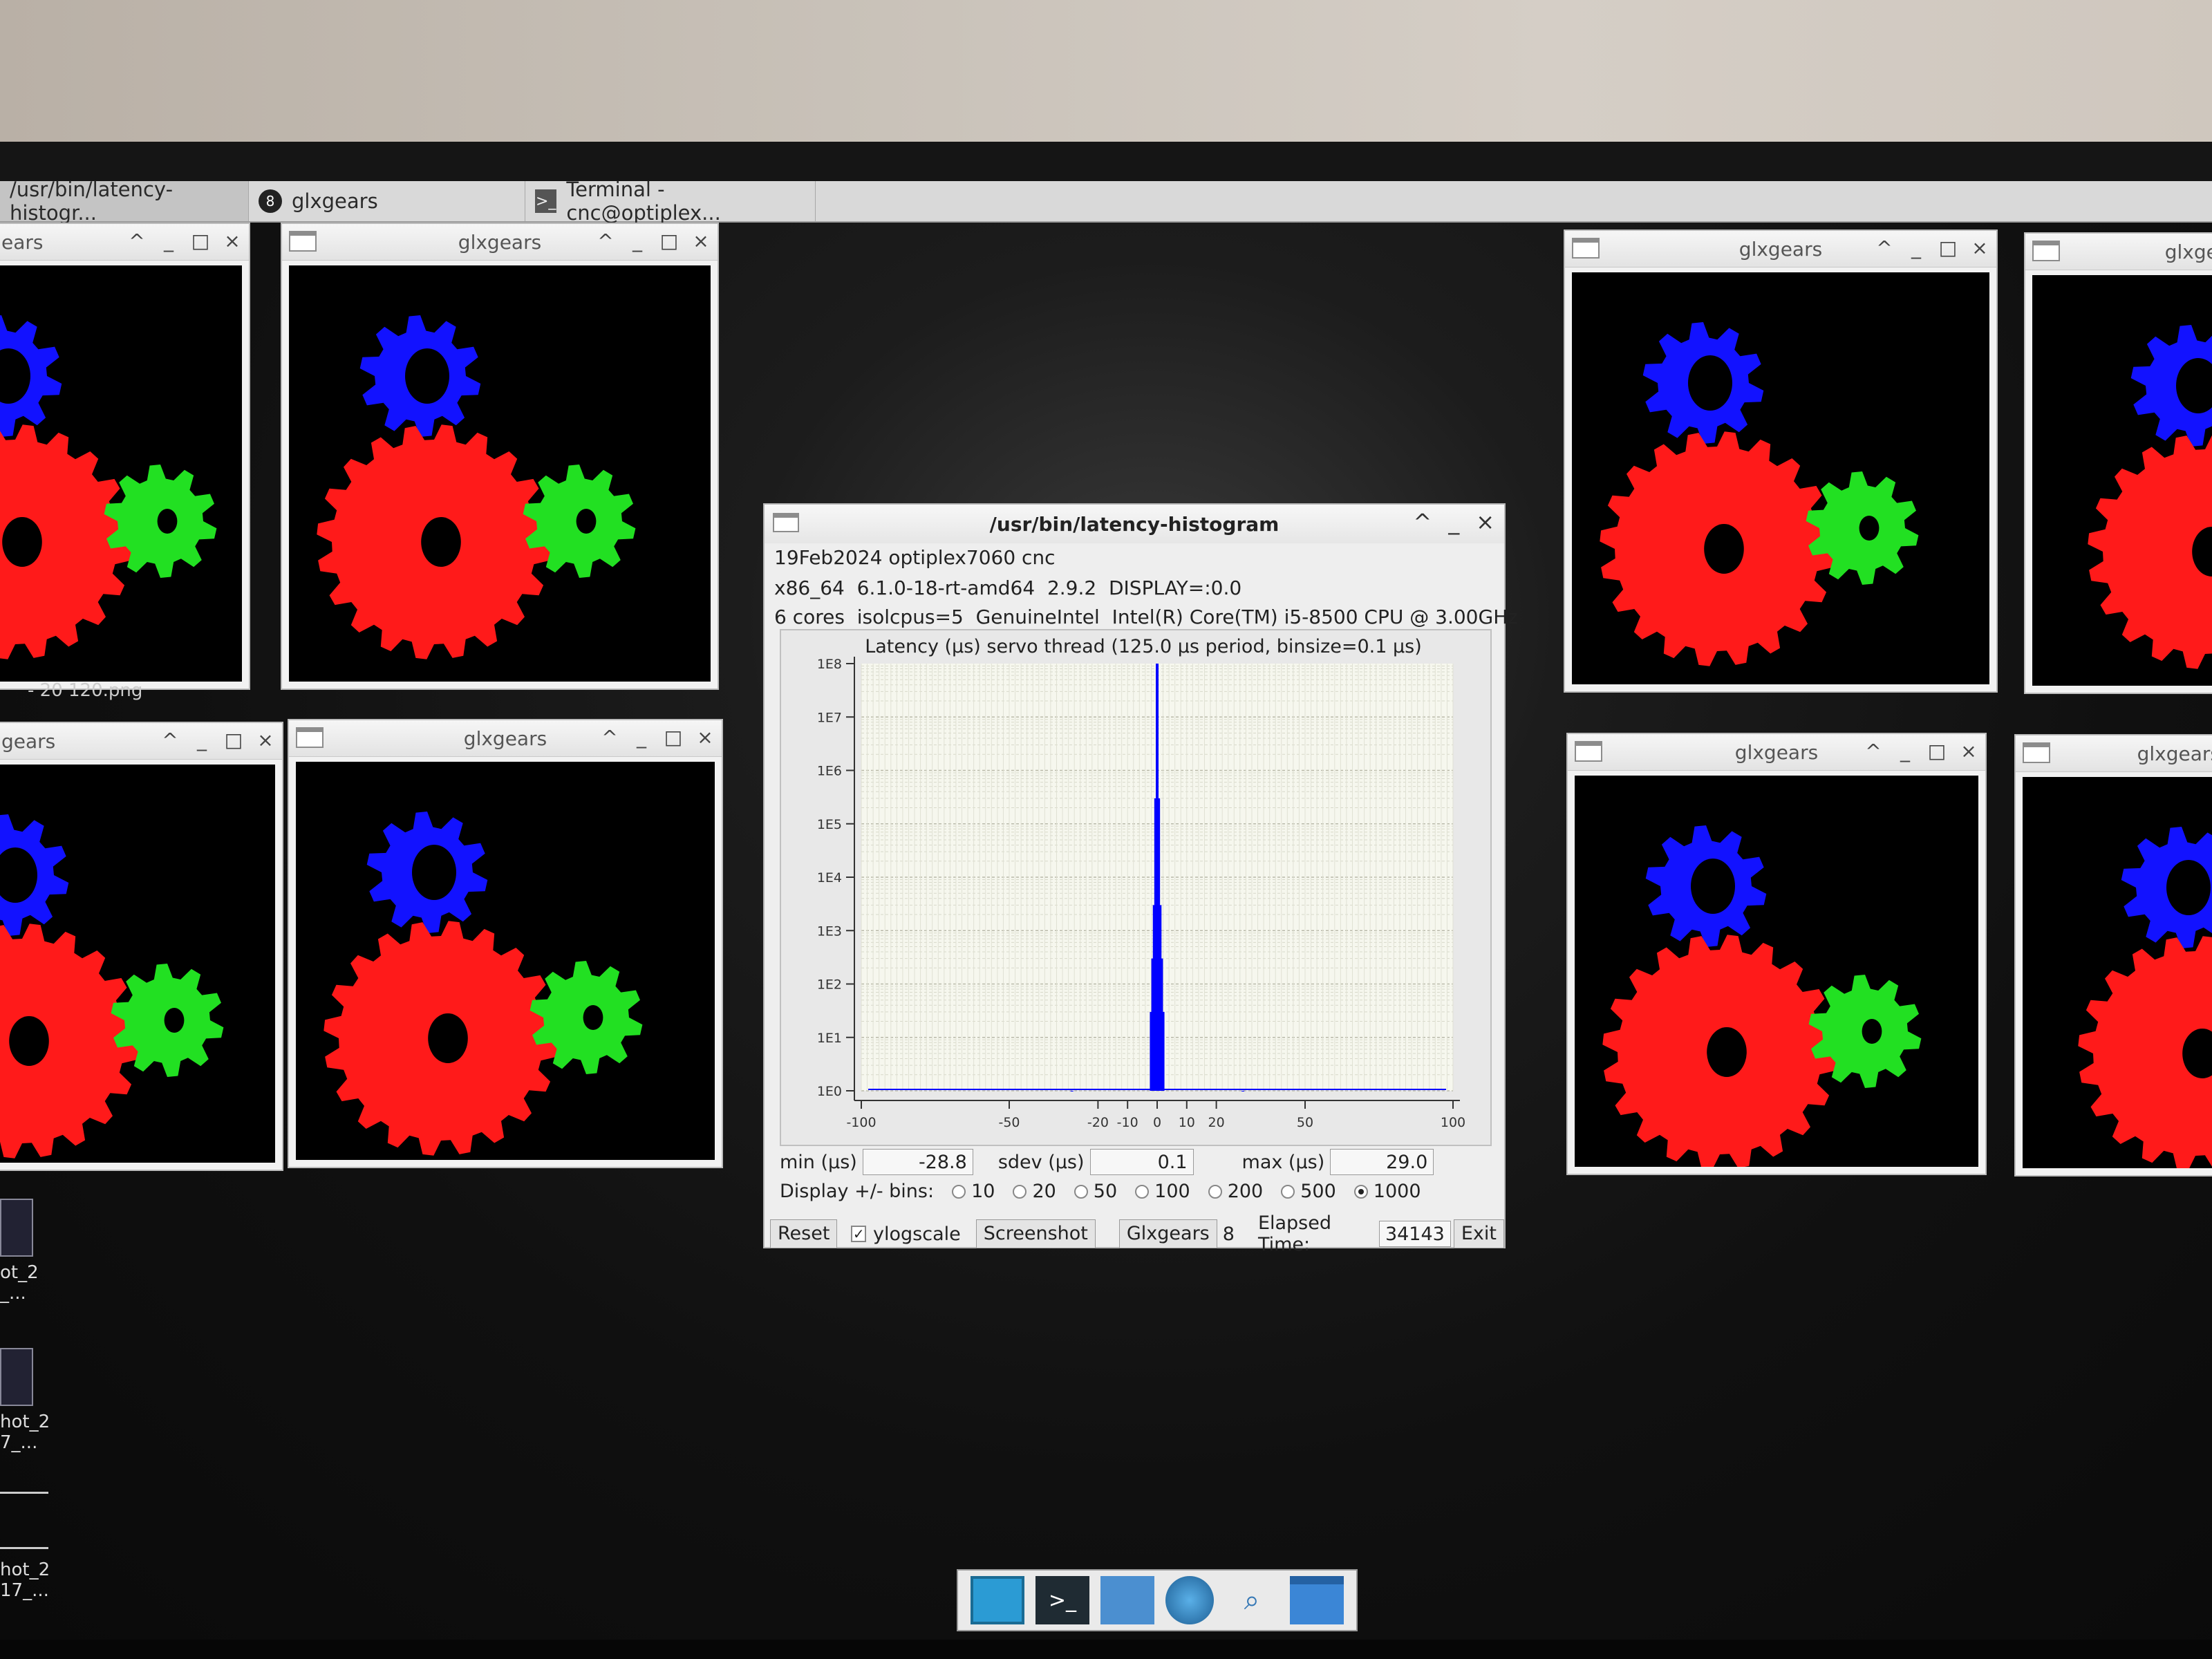 The image size is (2212, 1659). What do you see at coordinates (85, 691) in the screenshot?
I see `desktop-icon-caption: - 20 120.png` at bounding box center [85, 691].